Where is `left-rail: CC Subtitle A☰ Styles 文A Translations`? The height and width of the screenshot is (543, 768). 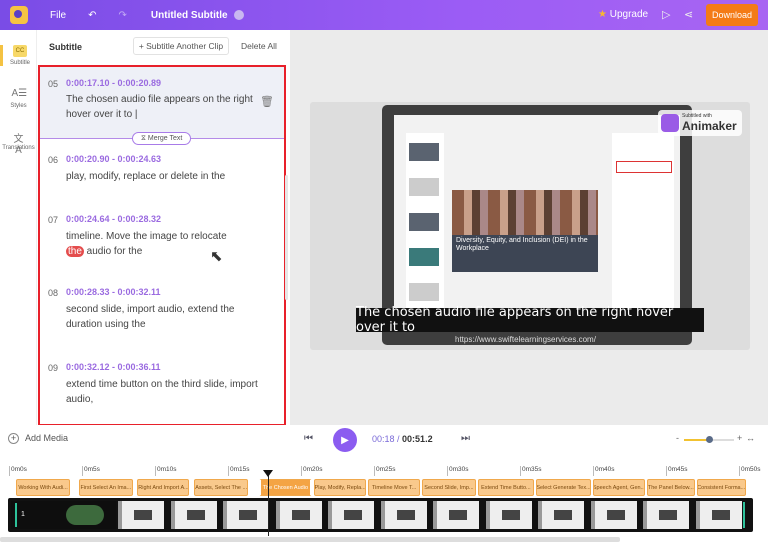
left-rail: CC Subtitle A☰ Styles 文A Translations is located at coordinates (18, 227).